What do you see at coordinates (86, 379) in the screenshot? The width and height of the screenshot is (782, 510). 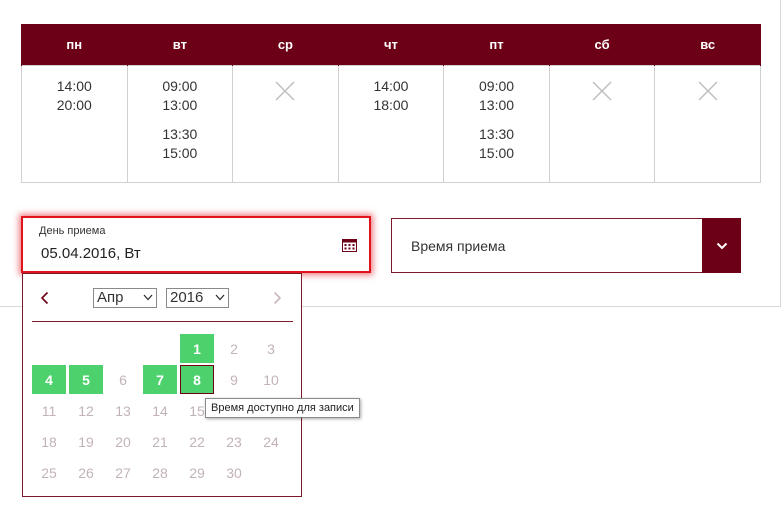 I see `available-day: 5` at bounding box center [86, 379].